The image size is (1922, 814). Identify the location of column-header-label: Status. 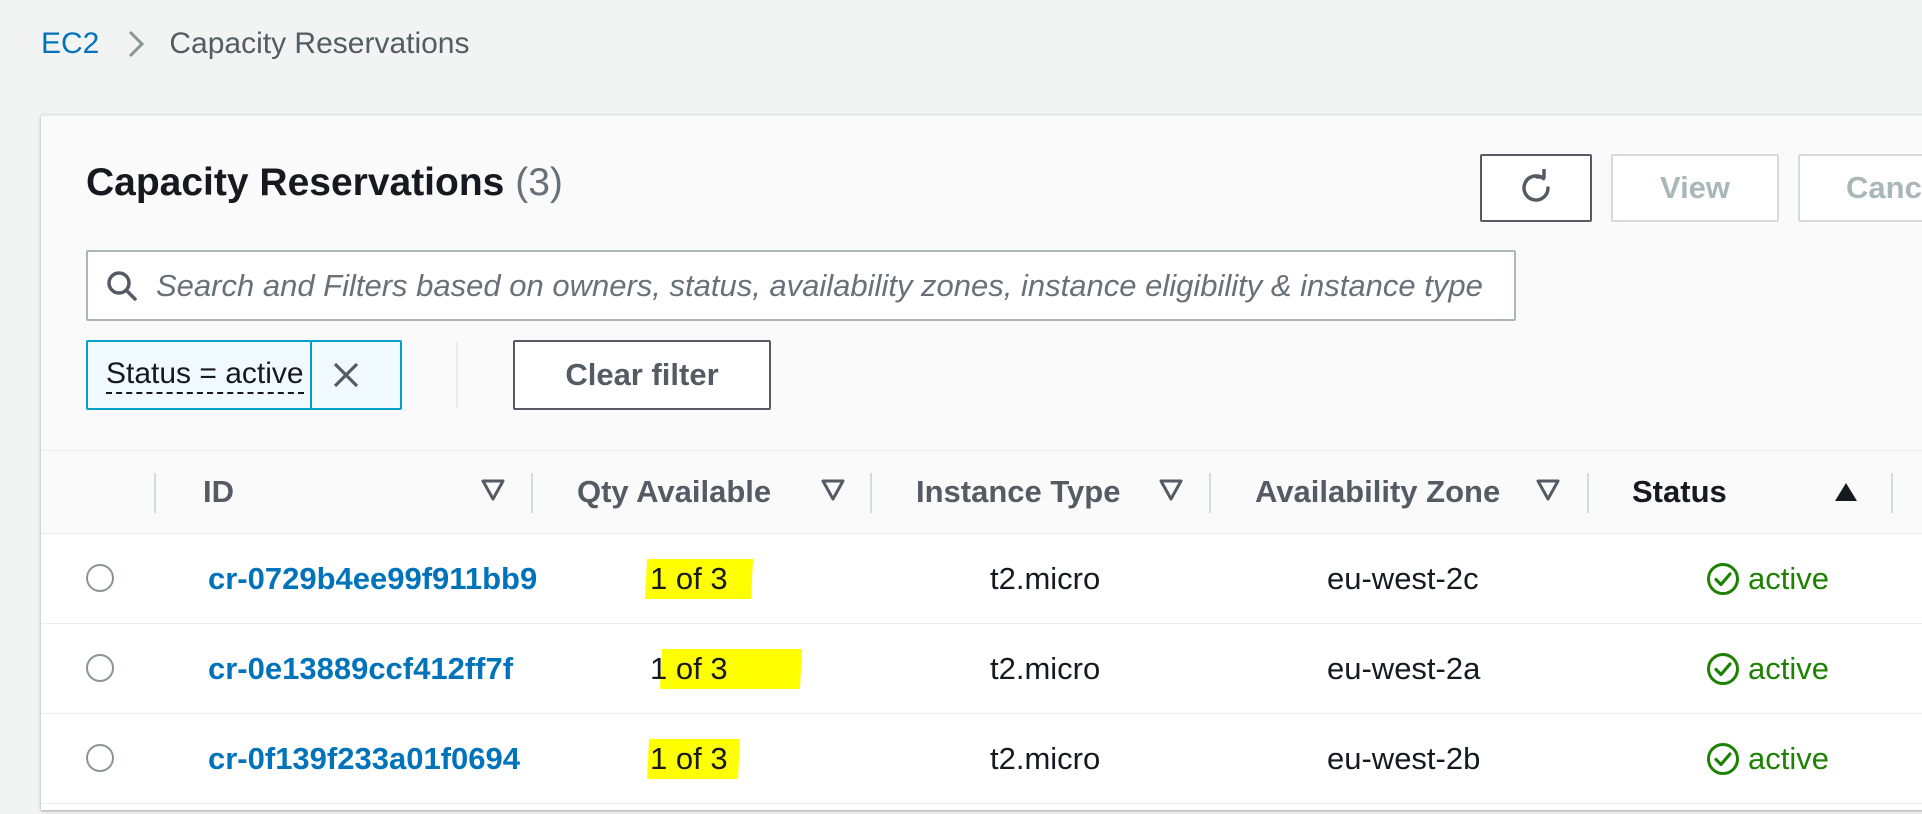
(1679, 491).